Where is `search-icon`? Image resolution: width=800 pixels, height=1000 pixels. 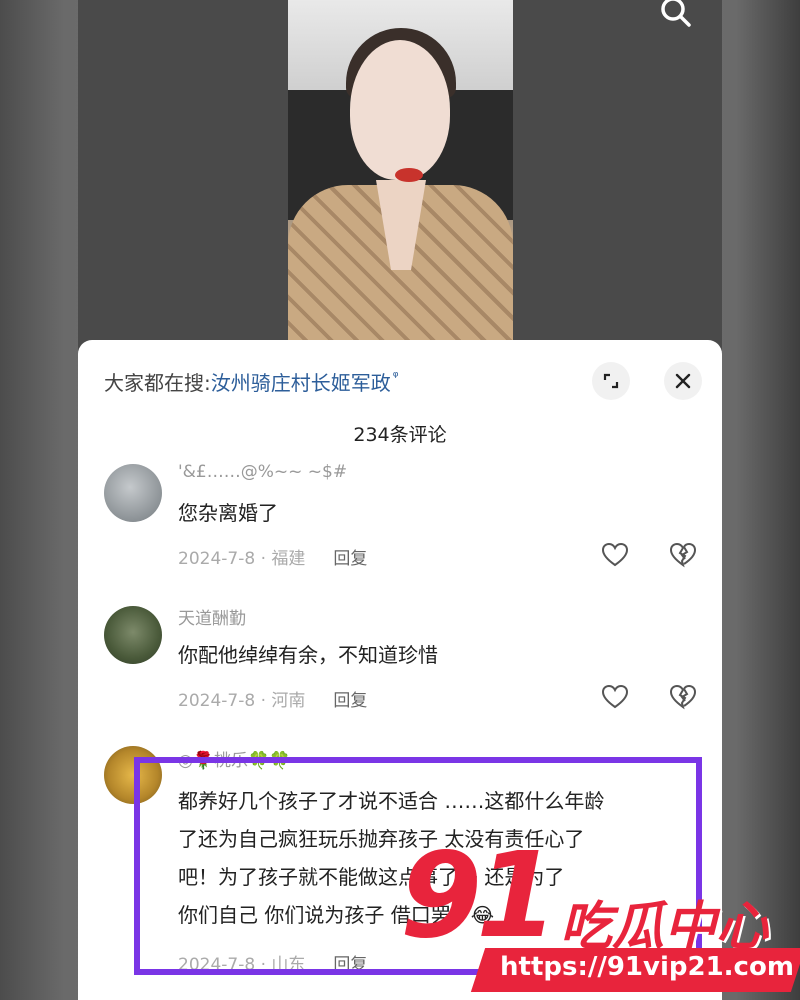
search-icon is located at coordinates (676, 13).